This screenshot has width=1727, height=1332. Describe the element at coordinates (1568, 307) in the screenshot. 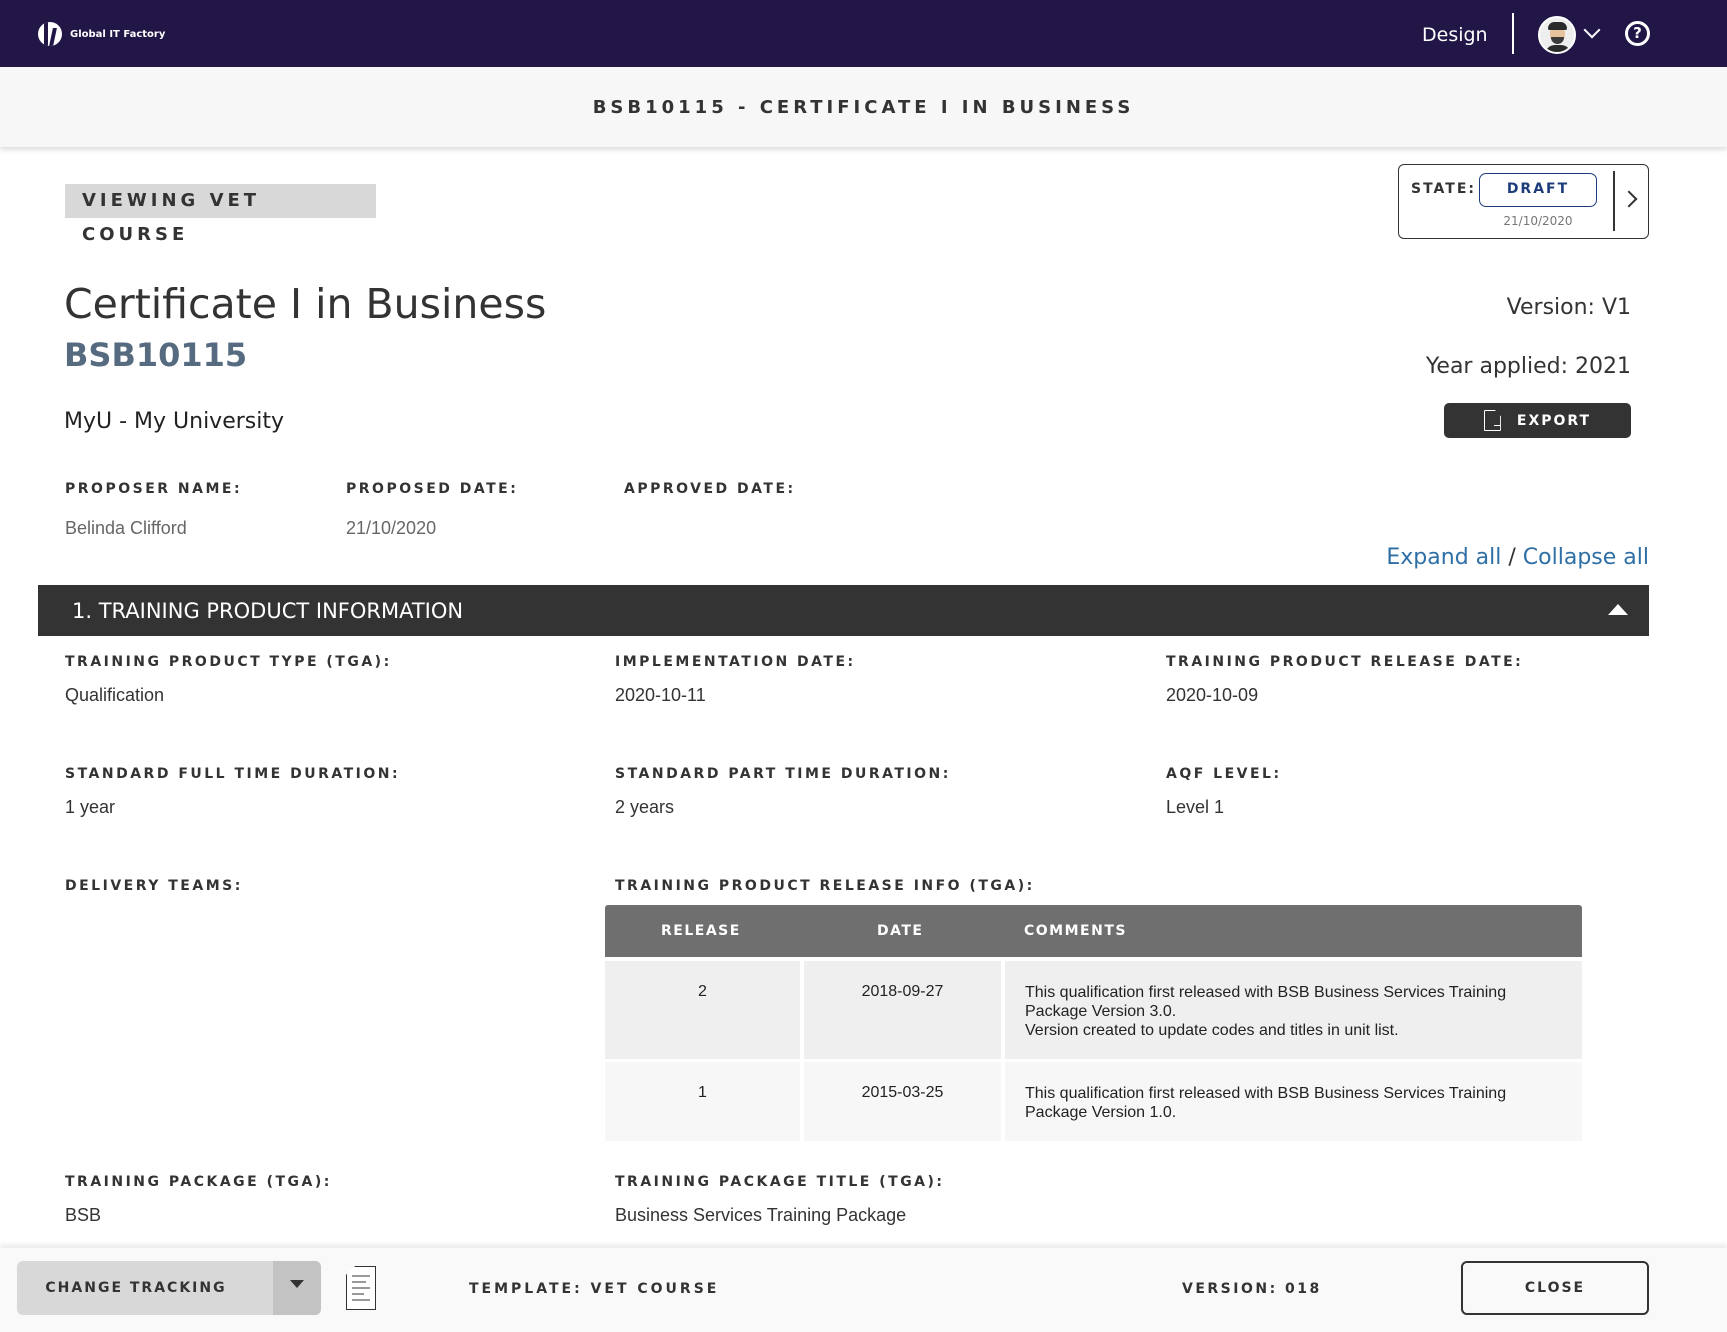

I see `course-version: Version: V1` at that location.